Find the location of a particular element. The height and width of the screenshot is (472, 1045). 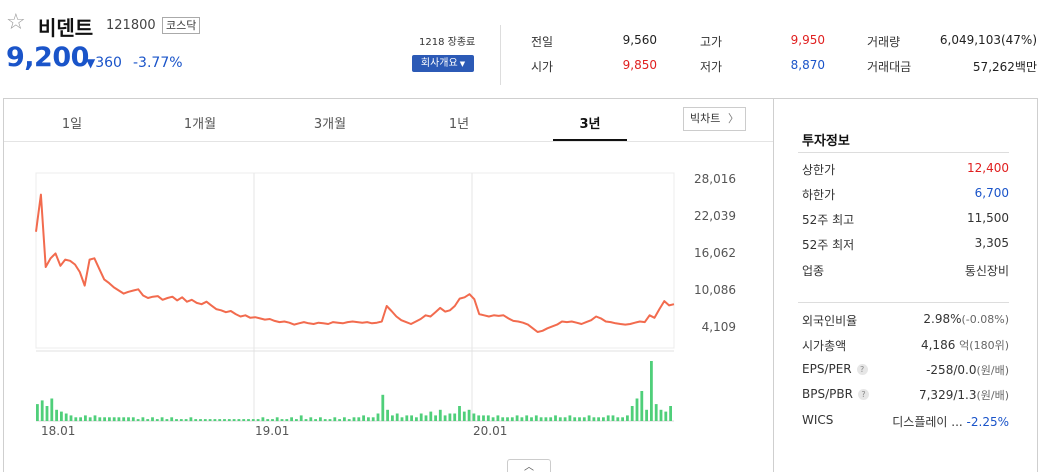

info-value: 디스플레이 ... -2.25% is located at coordinates (950, 421).